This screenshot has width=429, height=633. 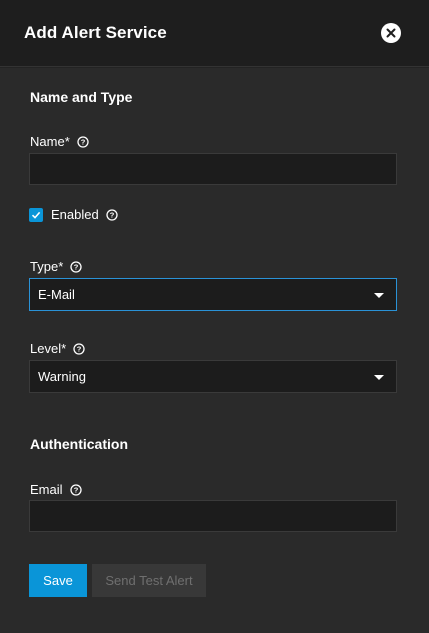 I want to click on enabled-checkbox, so click(x=36, y=214).